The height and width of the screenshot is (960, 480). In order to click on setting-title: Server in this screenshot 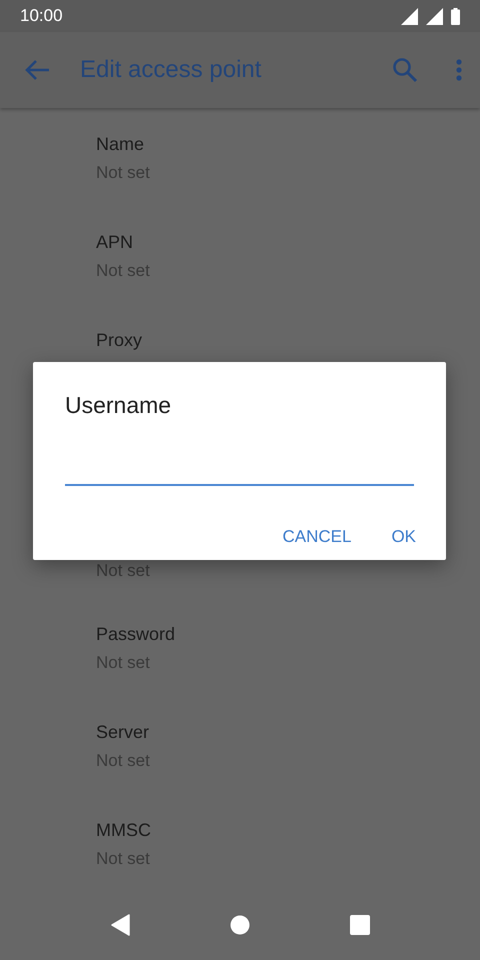, I will do `click(123, 732)`.